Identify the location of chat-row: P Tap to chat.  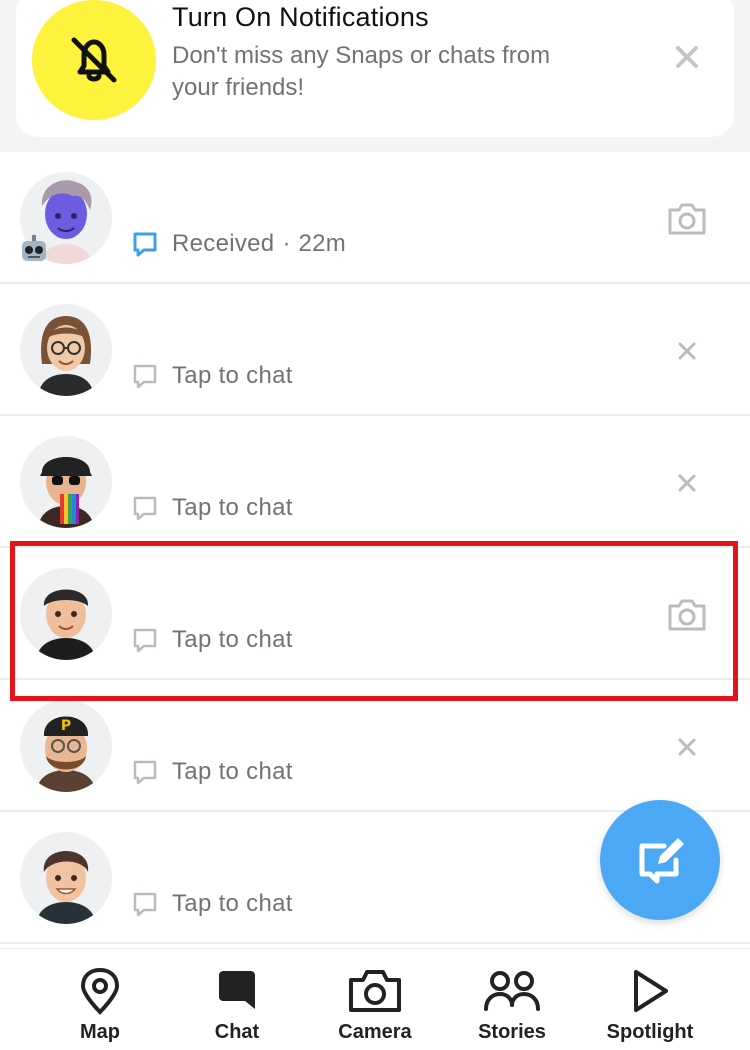
(375, 746).